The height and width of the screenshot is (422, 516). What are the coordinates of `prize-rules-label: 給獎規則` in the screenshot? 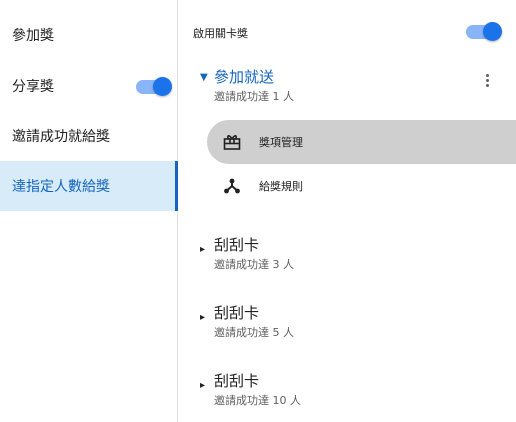 It's located at (281, 186).